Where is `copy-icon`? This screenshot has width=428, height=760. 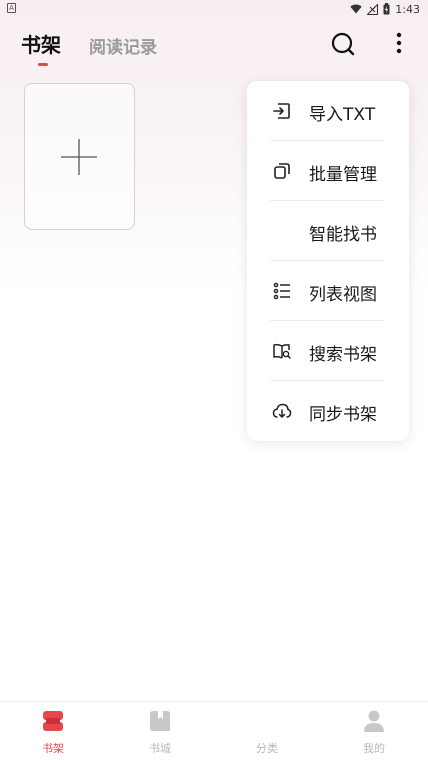
copy-icon is located at coordinates (282, 171).